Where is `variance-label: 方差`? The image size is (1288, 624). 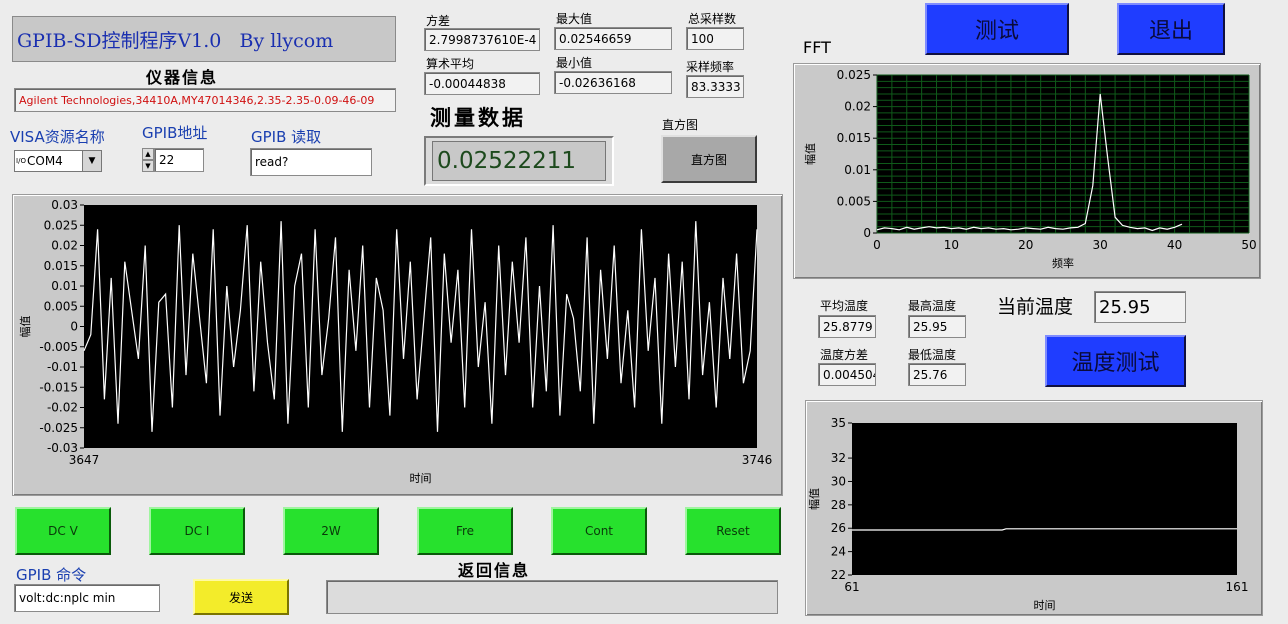 variance-label: 方差 is located at coordinates (438, 21).